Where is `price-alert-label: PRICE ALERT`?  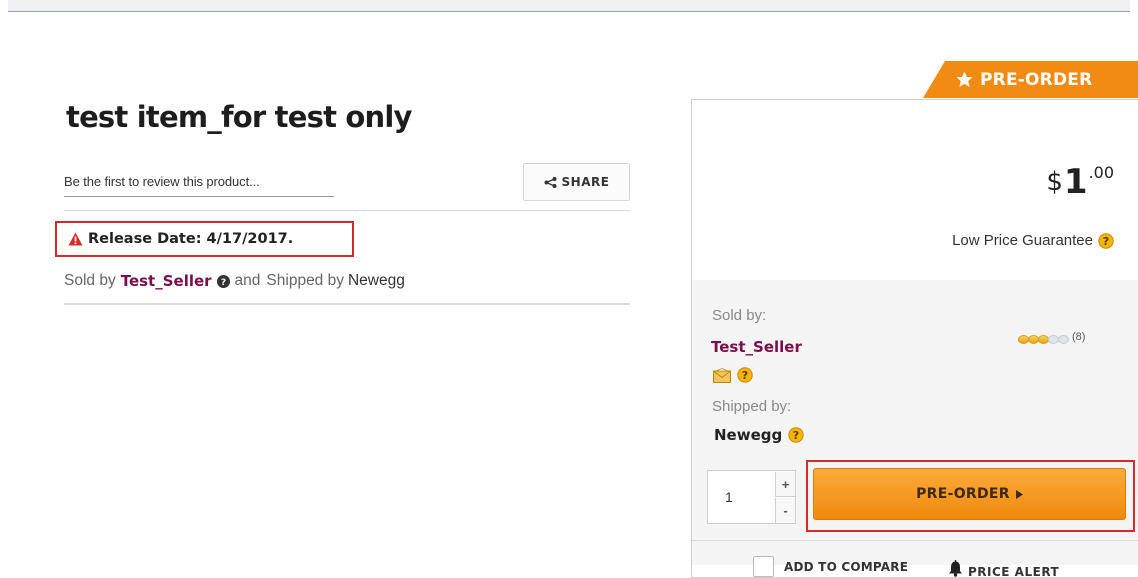
price-alert-label: PRICE ALERT is located at coordinates (1014, 571).